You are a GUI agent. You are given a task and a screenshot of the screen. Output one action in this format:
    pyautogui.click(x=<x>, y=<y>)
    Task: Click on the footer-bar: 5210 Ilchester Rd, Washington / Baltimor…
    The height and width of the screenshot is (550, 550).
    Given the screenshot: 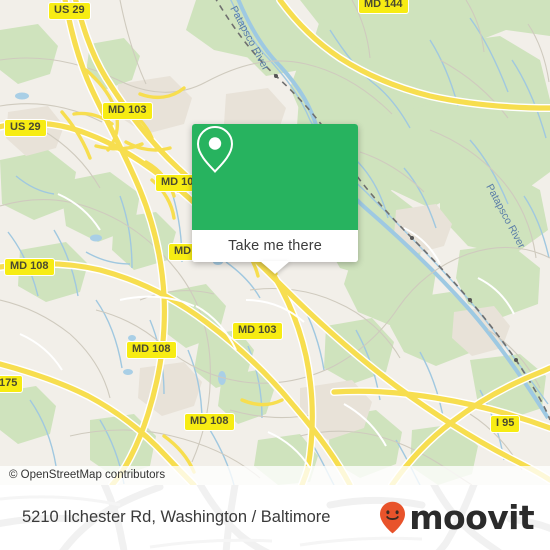 What is the action you would take?
    pyautogui.click(x=275, y=517)
    